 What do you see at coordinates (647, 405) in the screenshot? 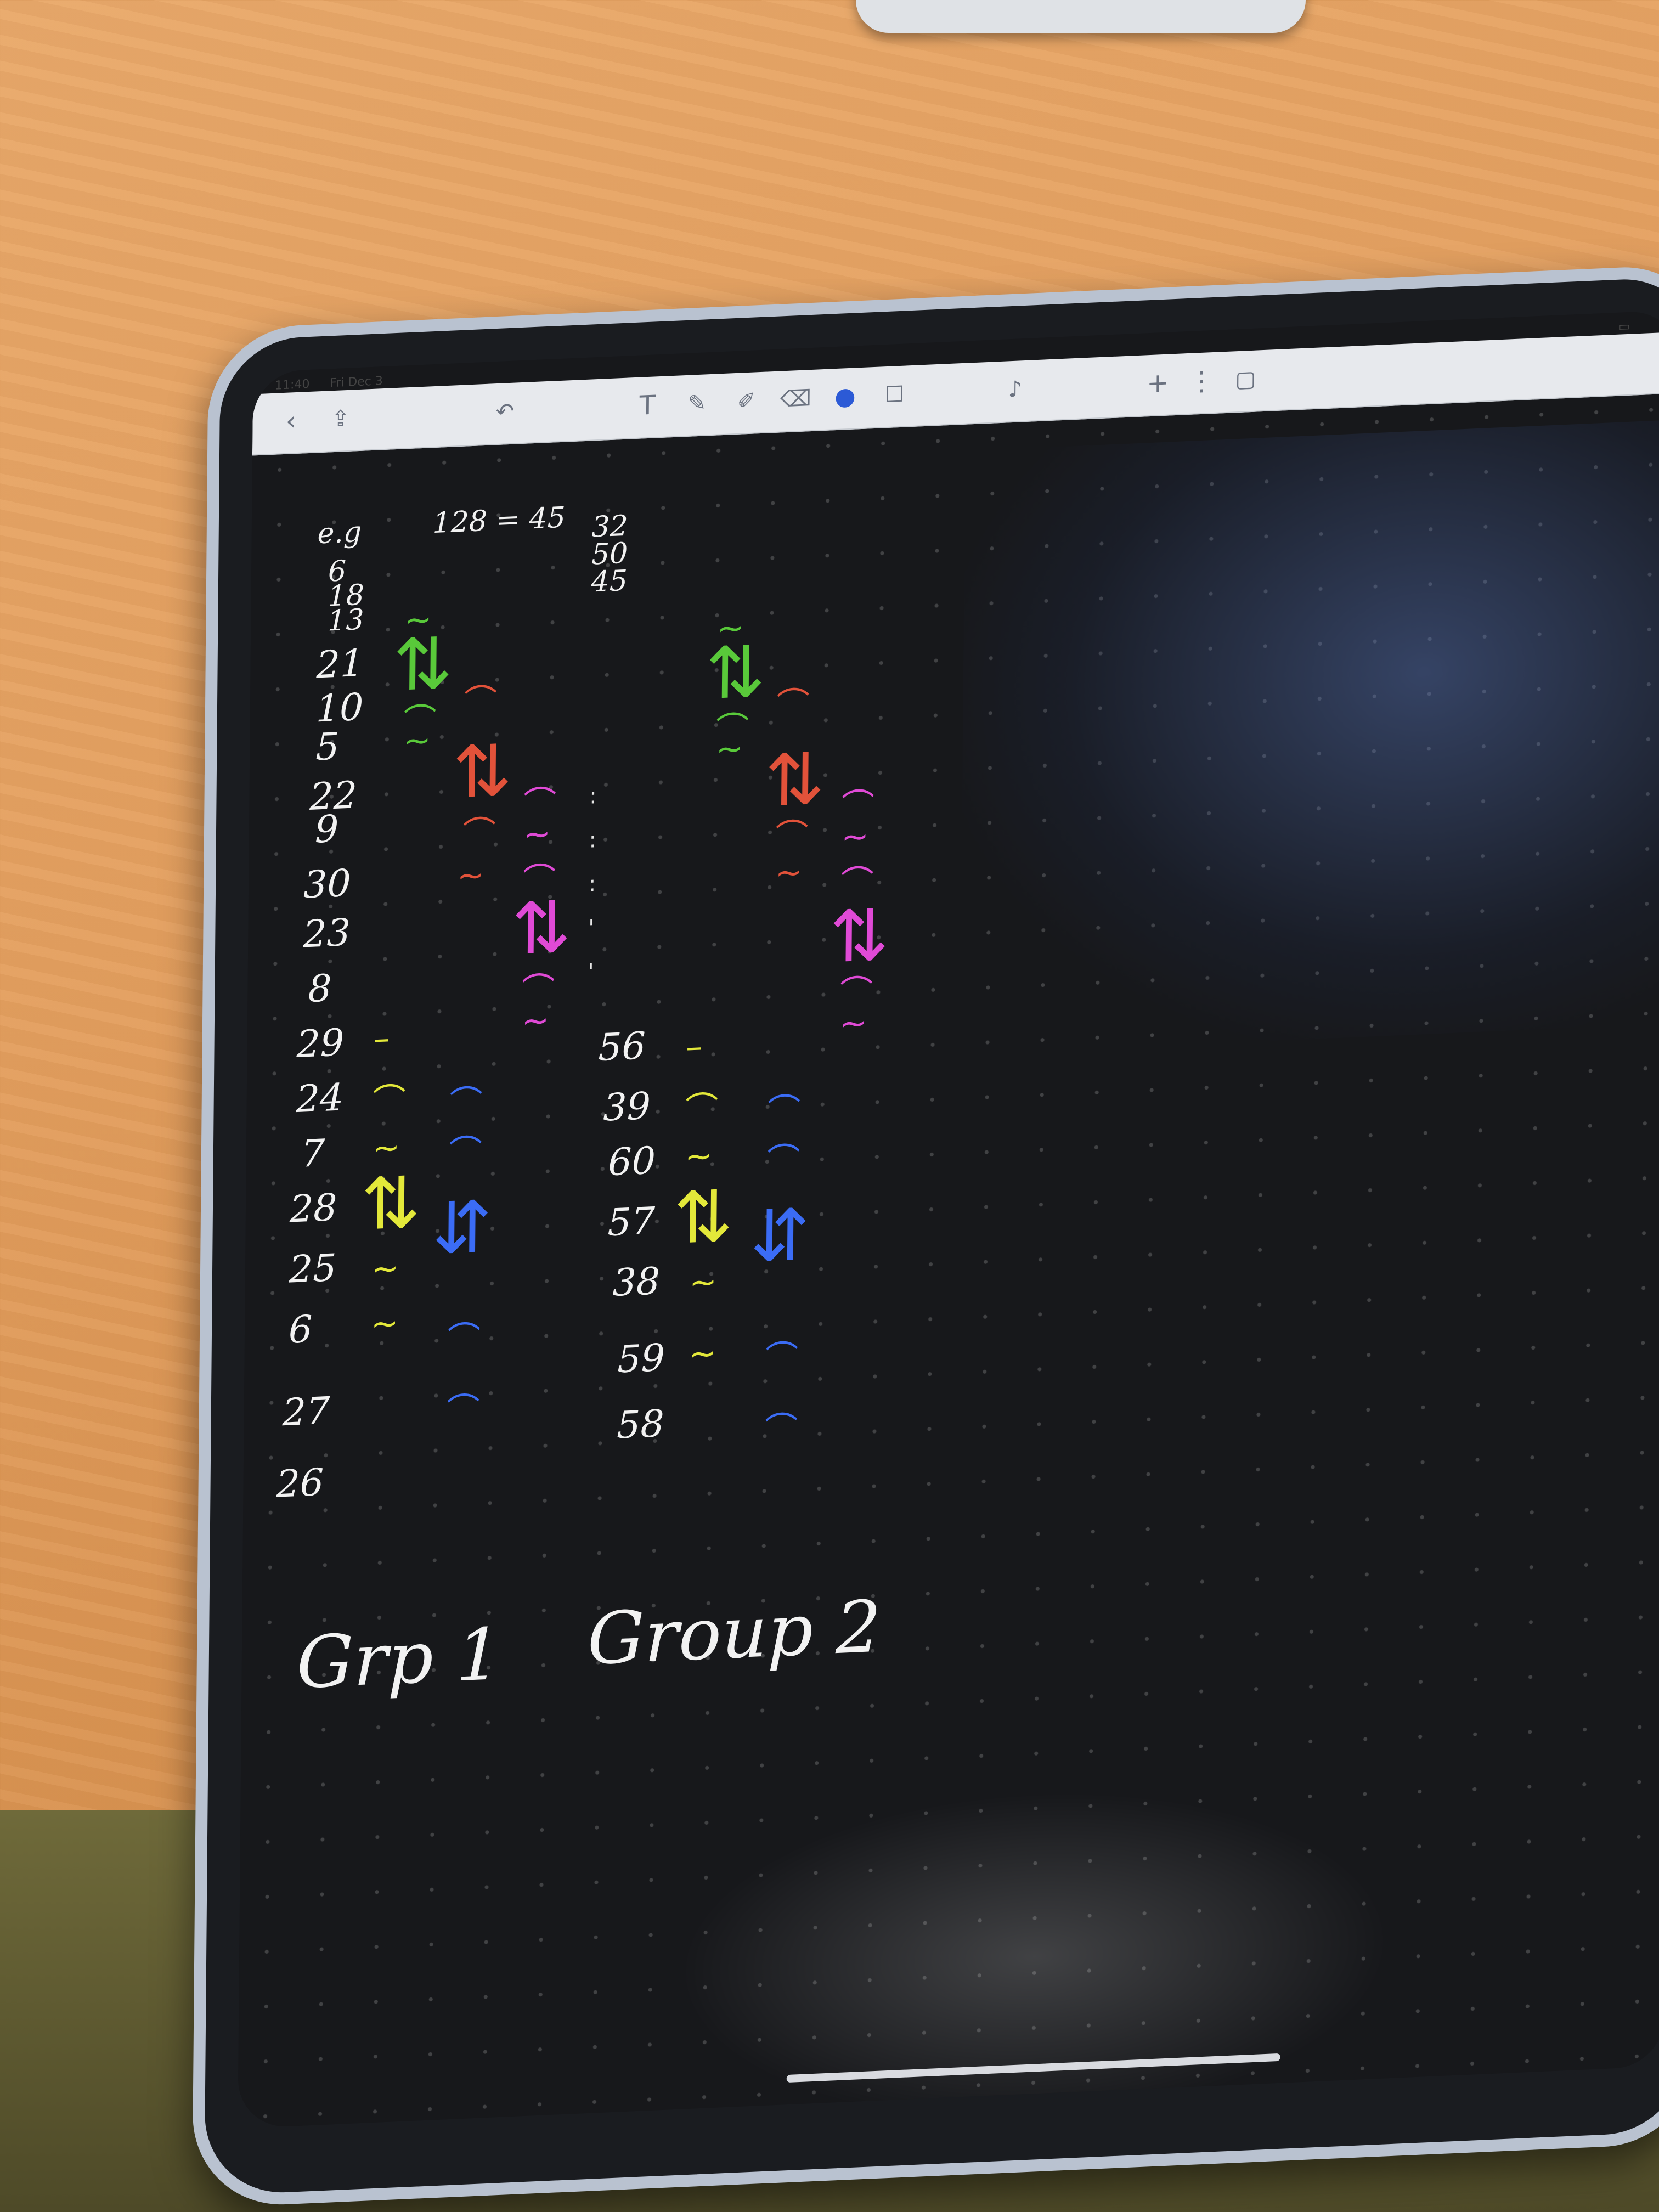
I see `text-tool-icon: T` at bounding box center [647, 405].